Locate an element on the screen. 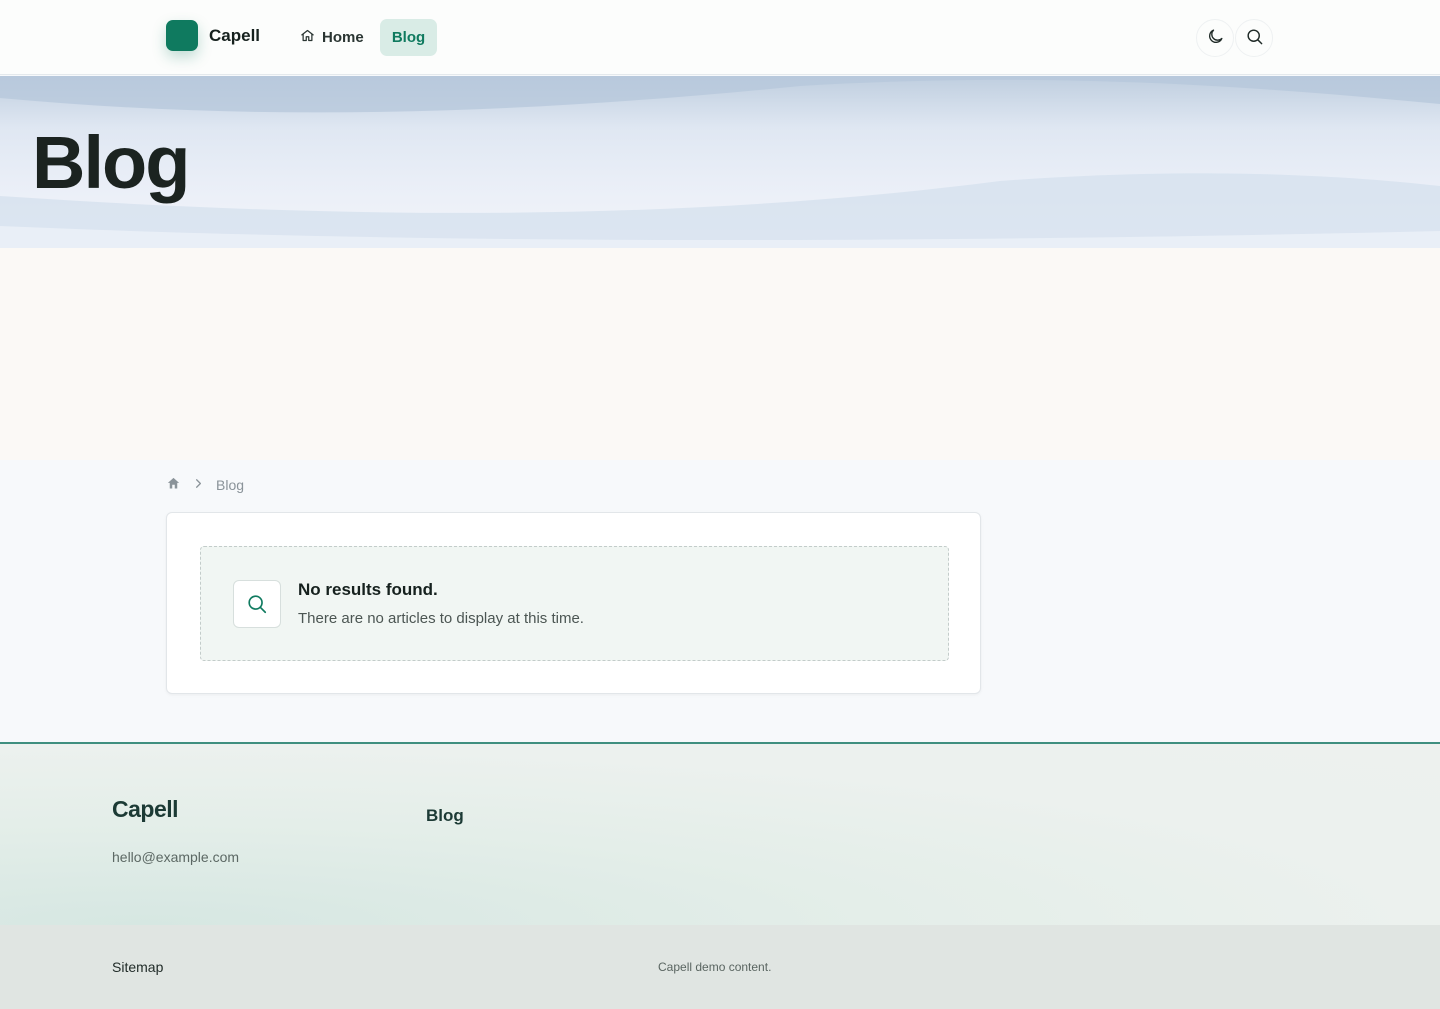  footer-email-link: hello@example.com is located at coordinates (175, 857).